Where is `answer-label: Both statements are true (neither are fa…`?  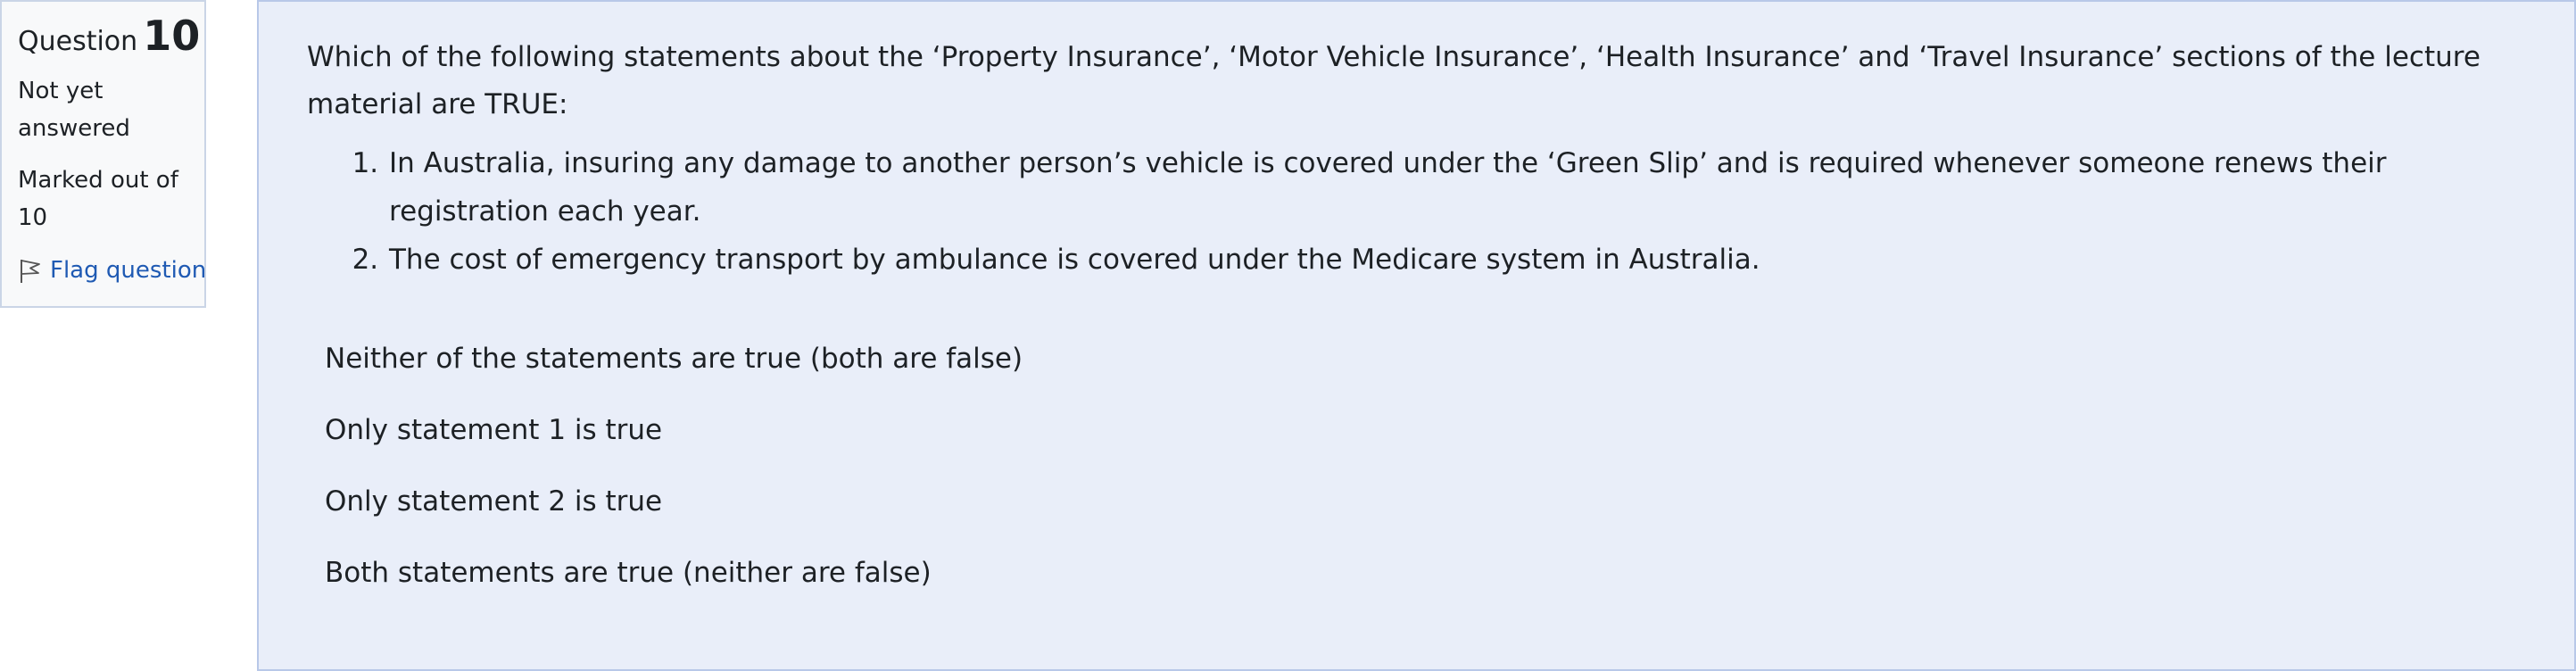 answer-label: Both statements are true (neither are fa… is located at coordinates (628, 573).